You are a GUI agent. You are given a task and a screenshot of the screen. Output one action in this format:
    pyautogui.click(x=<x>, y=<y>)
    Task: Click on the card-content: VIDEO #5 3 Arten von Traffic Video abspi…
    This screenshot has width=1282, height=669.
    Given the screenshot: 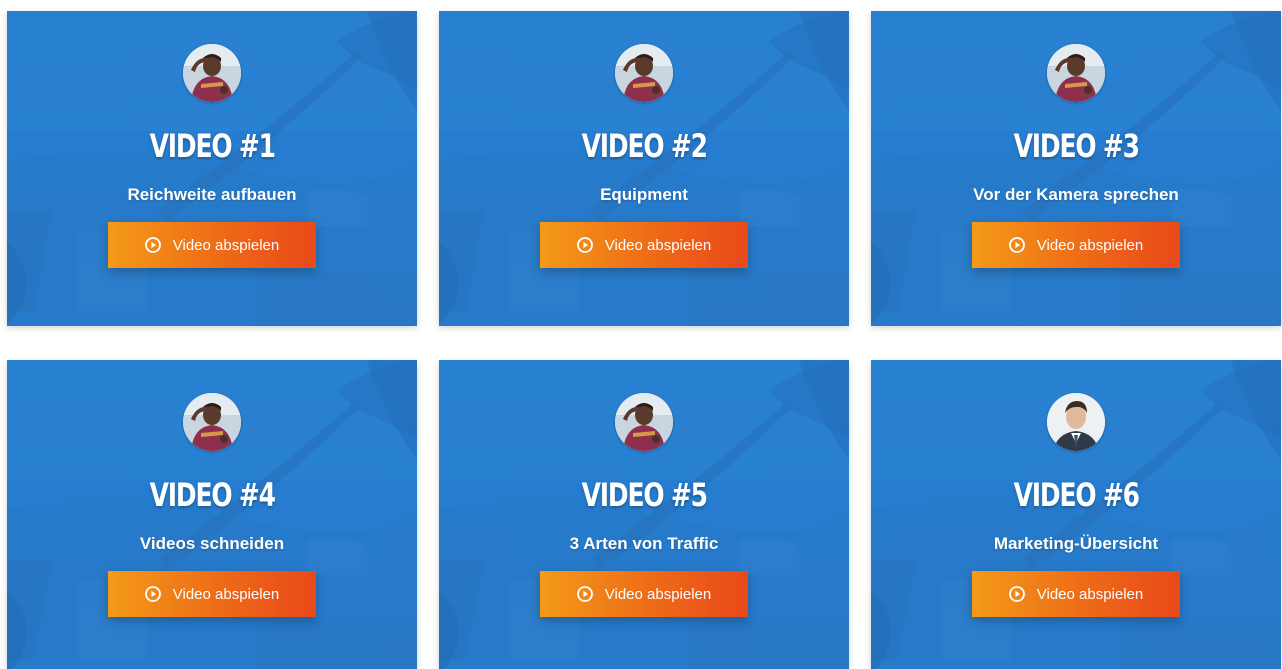 What is the action you would take?
    pyautogui.click(x=644, y=514)
    